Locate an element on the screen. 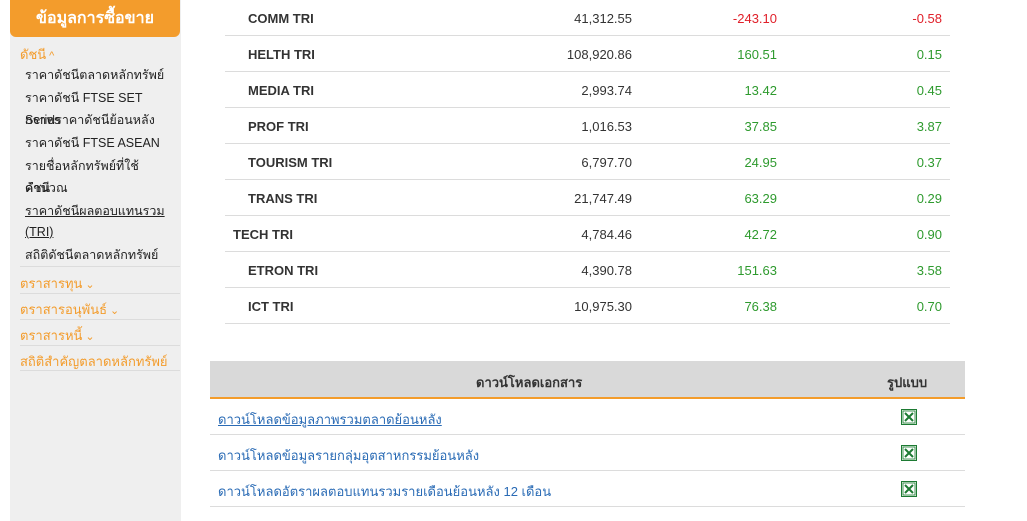 The height and width of the screenshot is (521, 1027). index-value: 4,784.46 is located at coordinates (606, 234).